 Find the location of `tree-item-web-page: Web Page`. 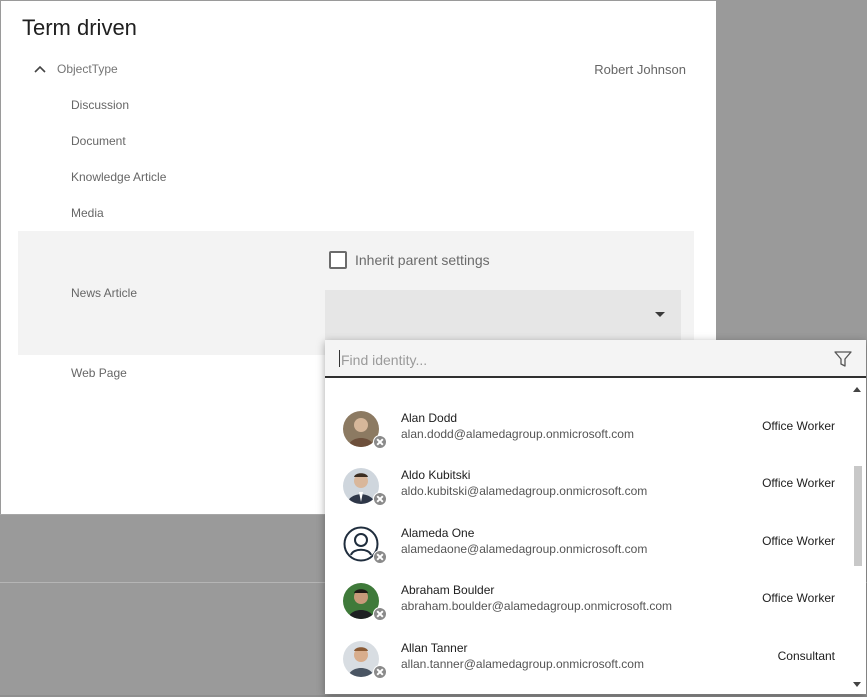

tree-item-web-page: Web Page is located at coordinates (99, 373).